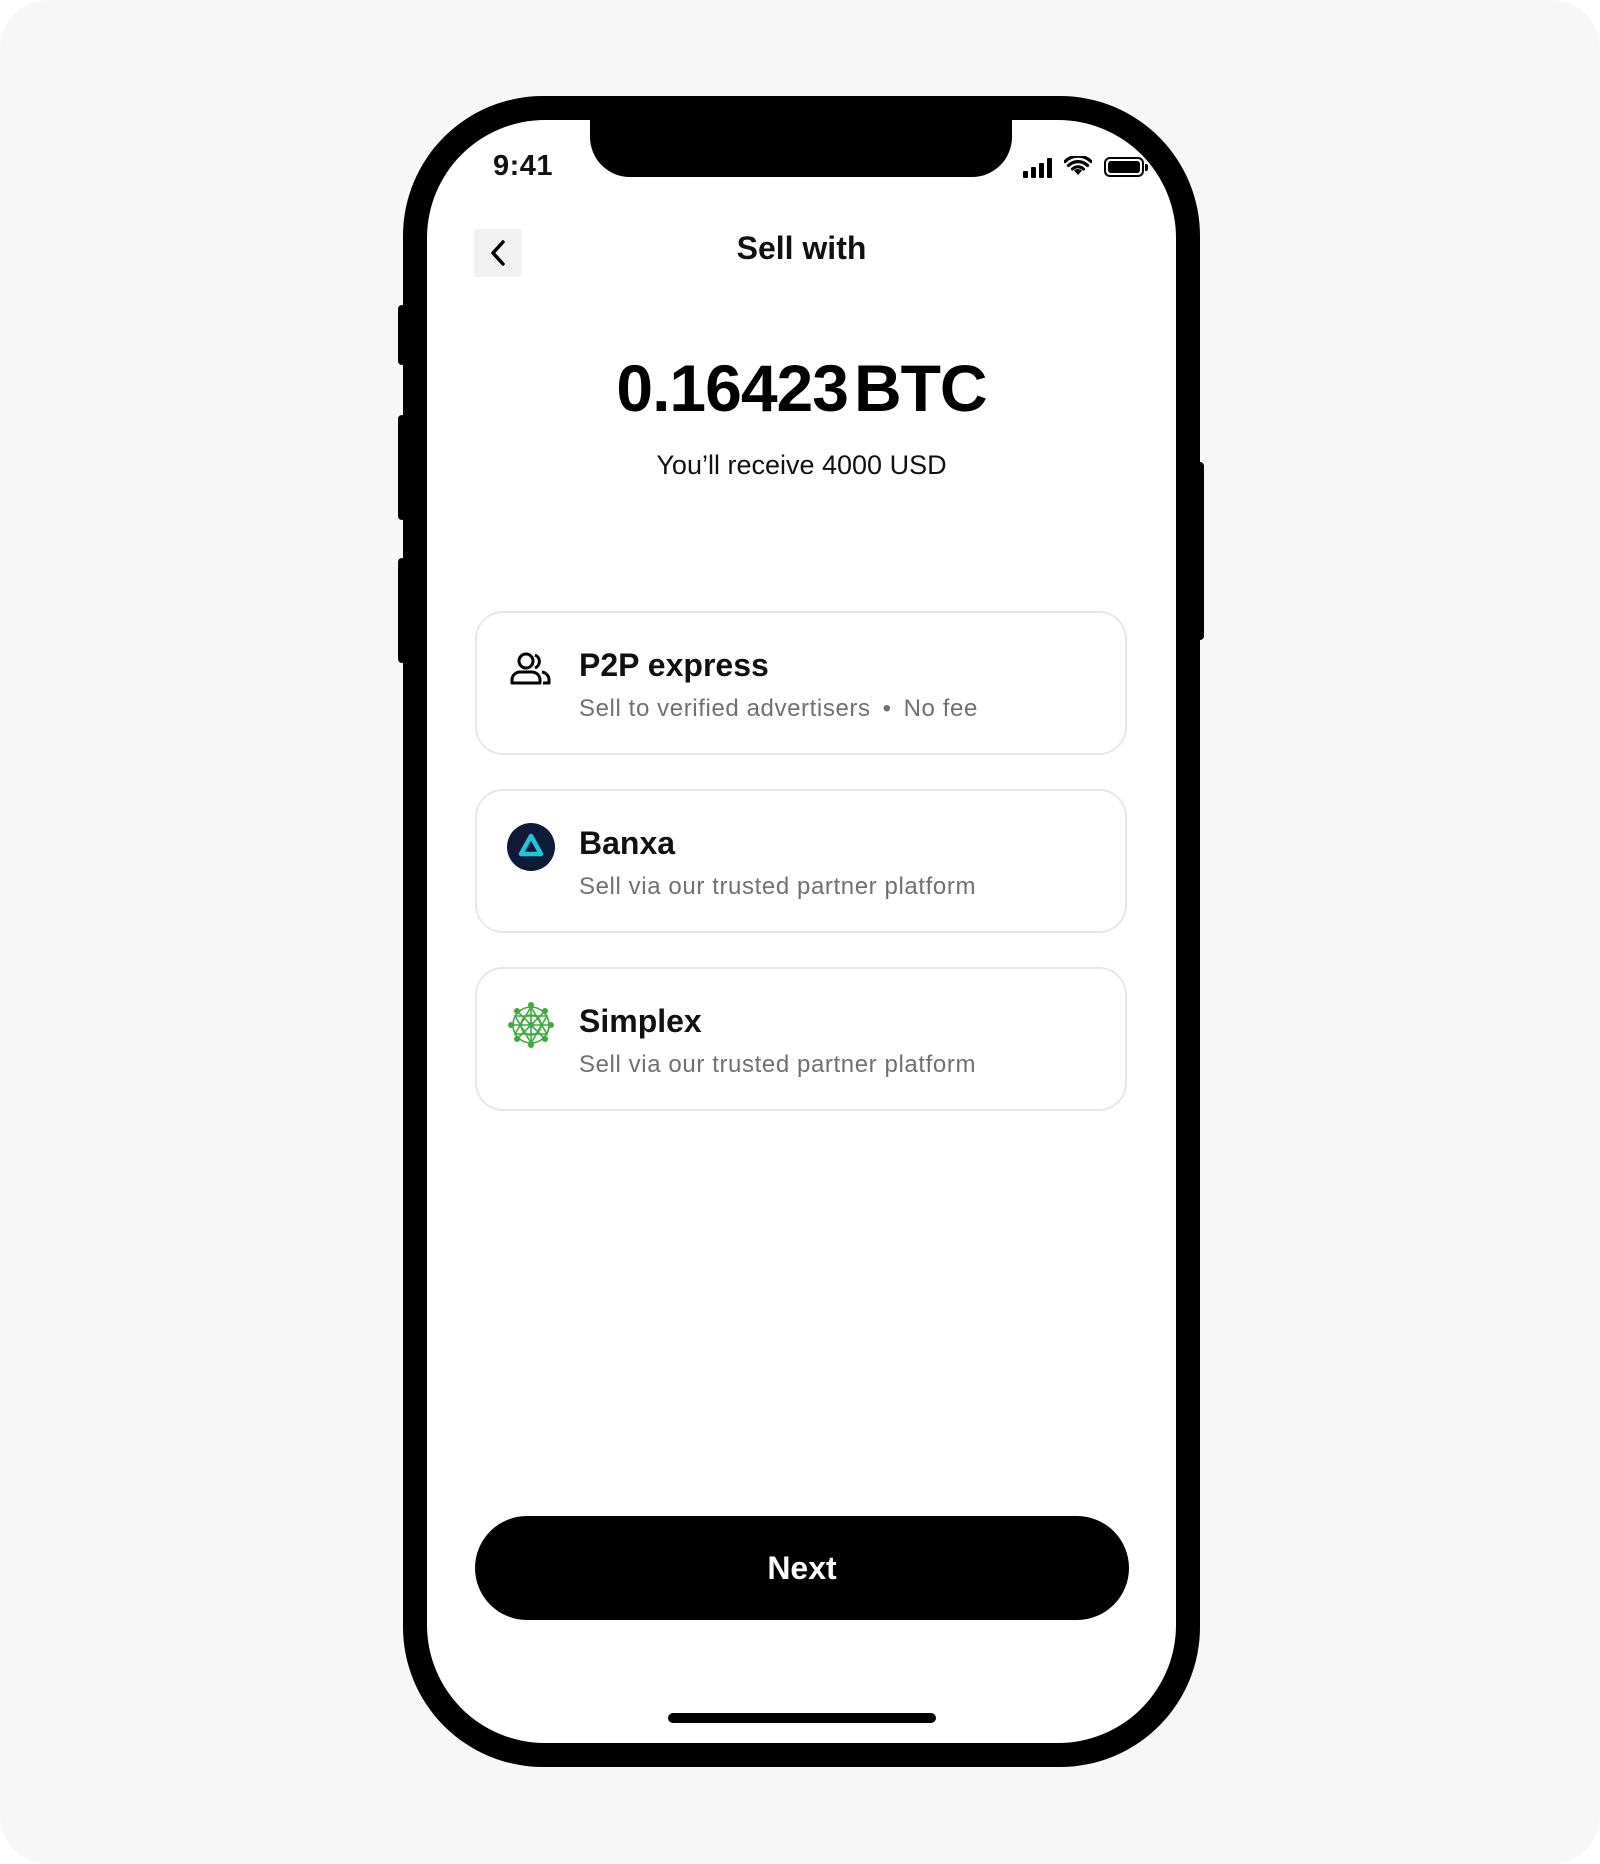  Describe the element at coordinates (802, 1718) in the screenshot. I see `home-indicator` at that location.